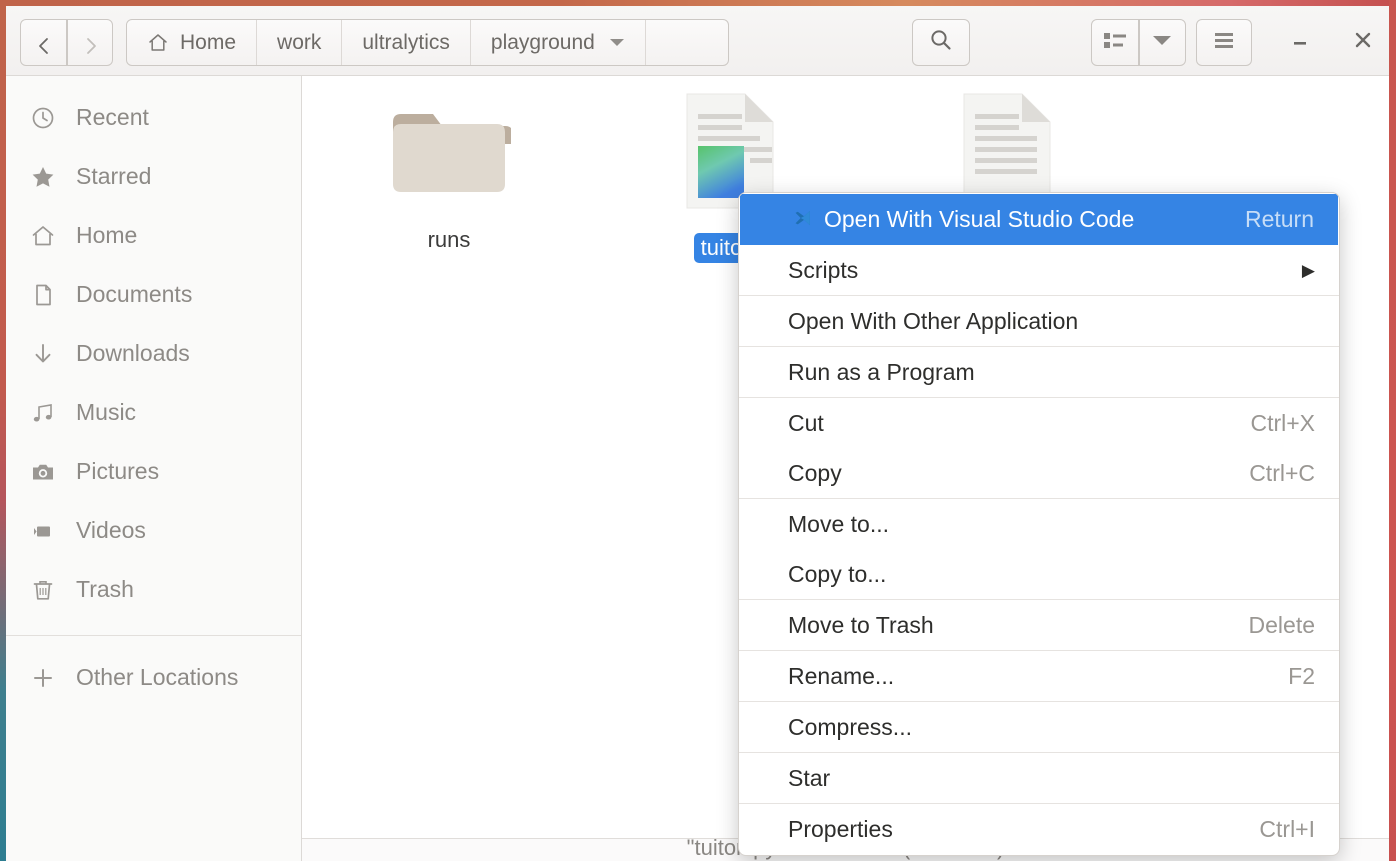 The height and width of the screenshot is (861, 1396). What do you see at coordinates (1039, 625) in the screenshot?
I see `menu-item-move-to-trash: Move to Trash Delete` at bounding box center [1039, 625].